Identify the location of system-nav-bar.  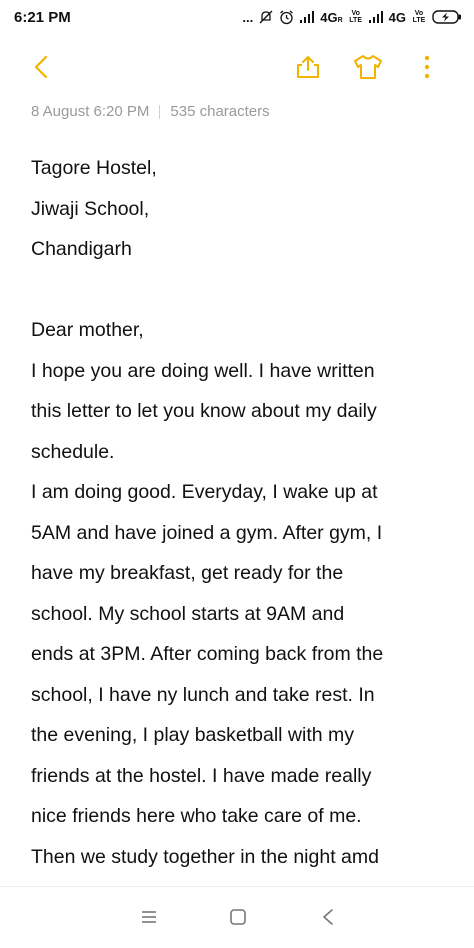
(237, 917).